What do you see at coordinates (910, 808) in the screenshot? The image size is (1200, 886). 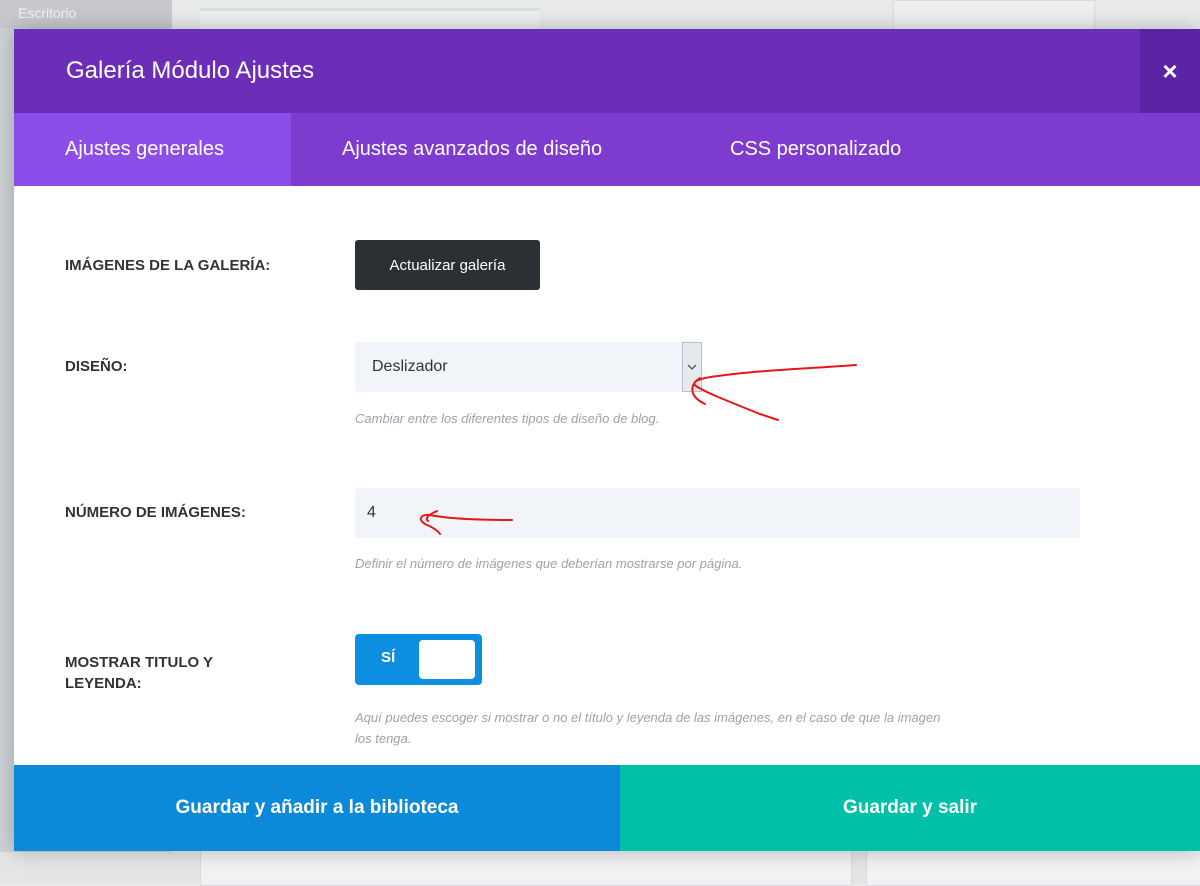 I see `save-and-exit-button: Guardar y salir` at bounding box center [910, 808].